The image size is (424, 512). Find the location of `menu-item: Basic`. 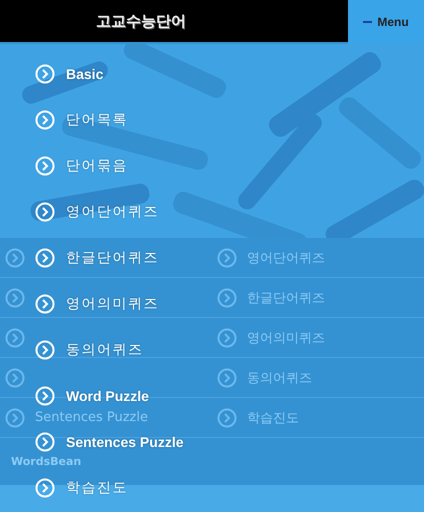

menu-item: Basic is located at coordinates (85, 74).